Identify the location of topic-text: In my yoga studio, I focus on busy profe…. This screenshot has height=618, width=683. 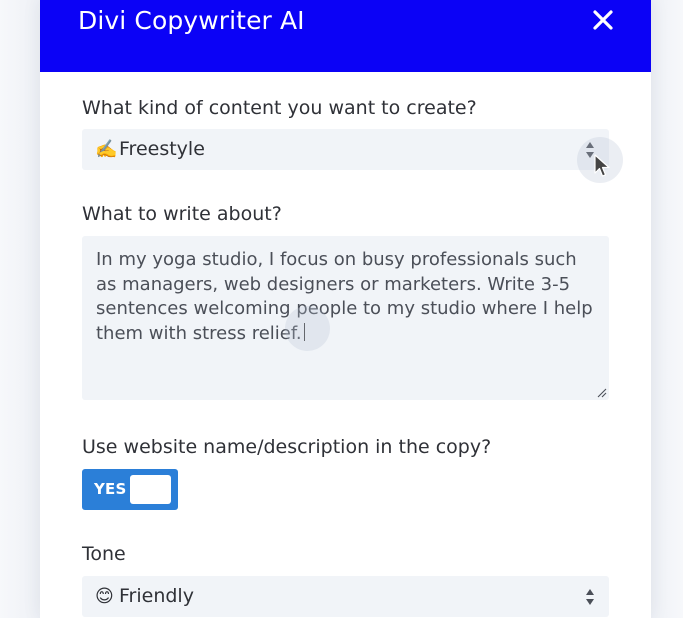
(345, 297).